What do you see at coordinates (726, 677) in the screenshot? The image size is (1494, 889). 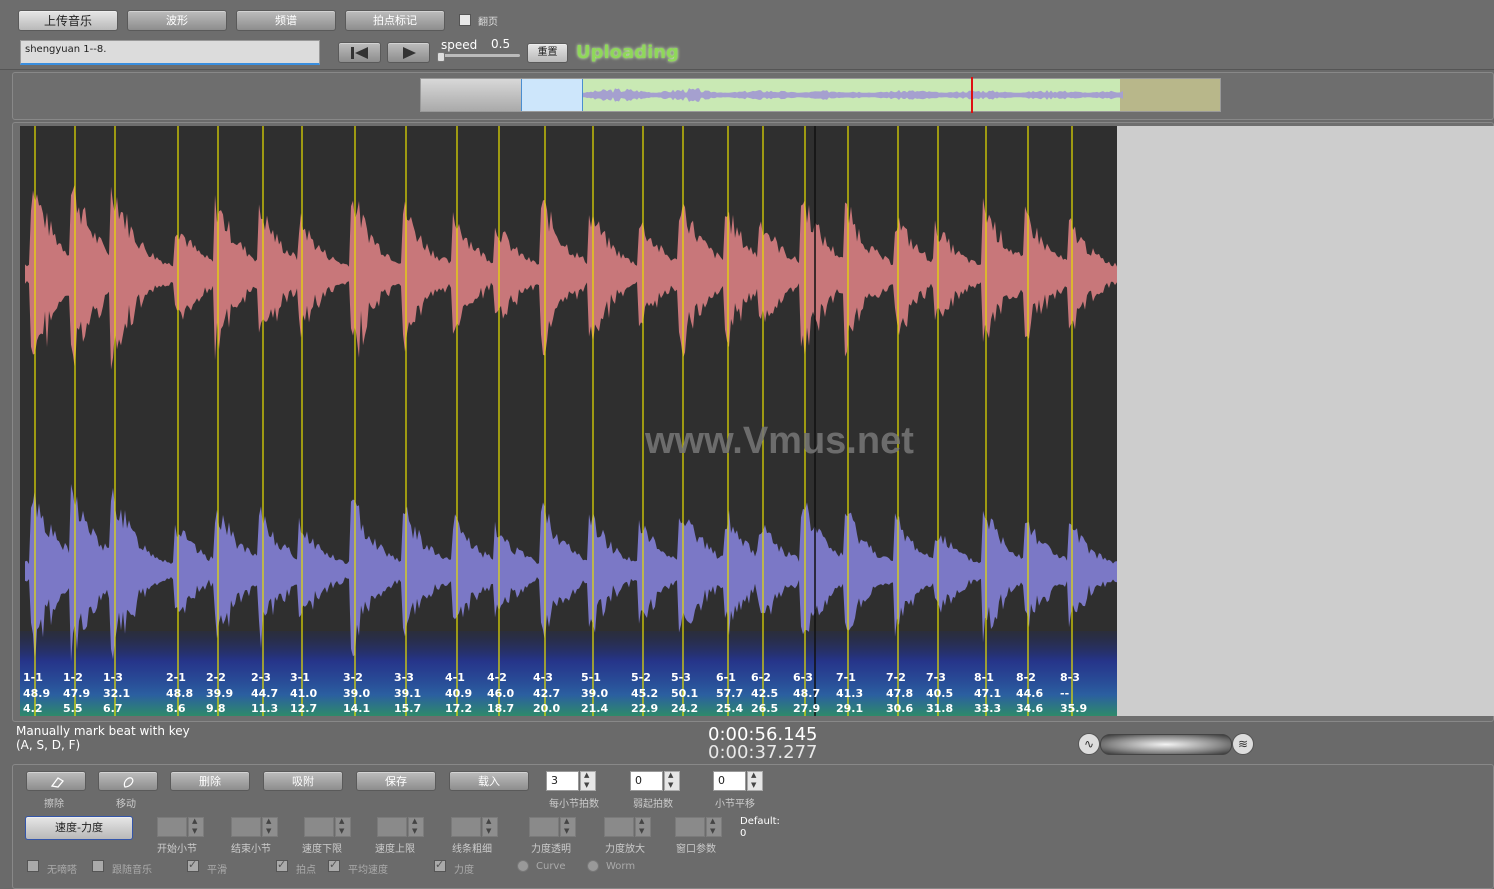 I see `beat-label-name: 6-1` at bounding box center [726, 677].